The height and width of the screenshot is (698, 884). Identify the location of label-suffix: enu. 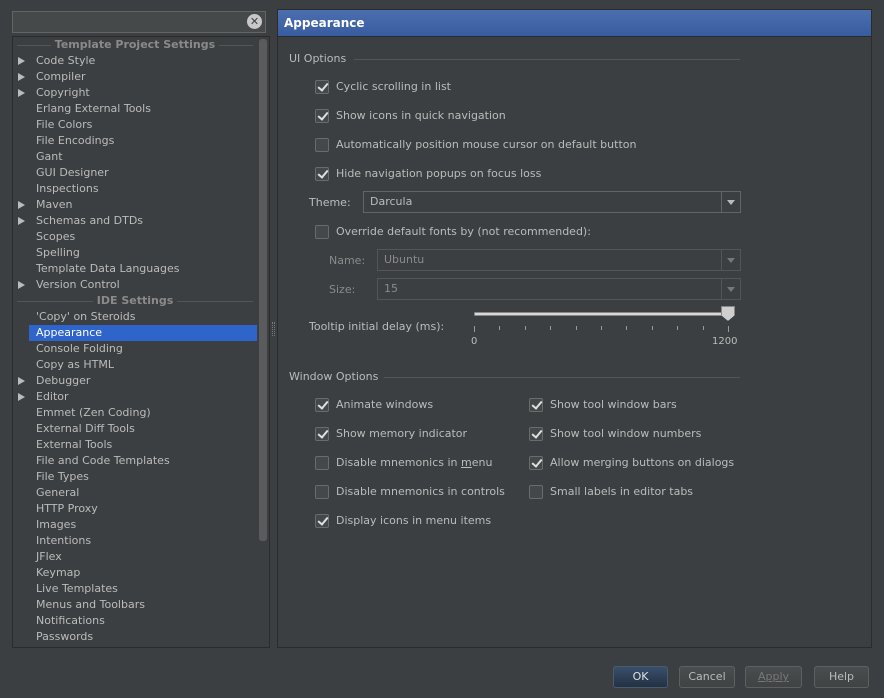
(482, 462).